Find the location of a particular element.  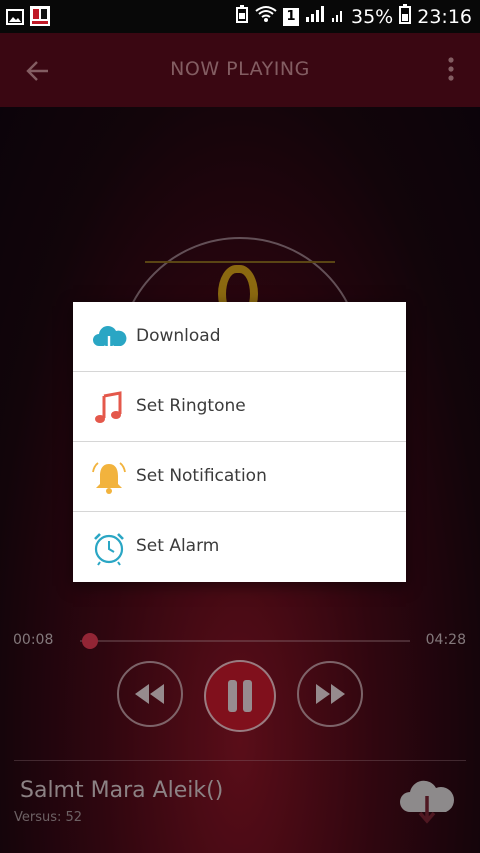

signal-secondary-icon is located at coordinates (338, 16).